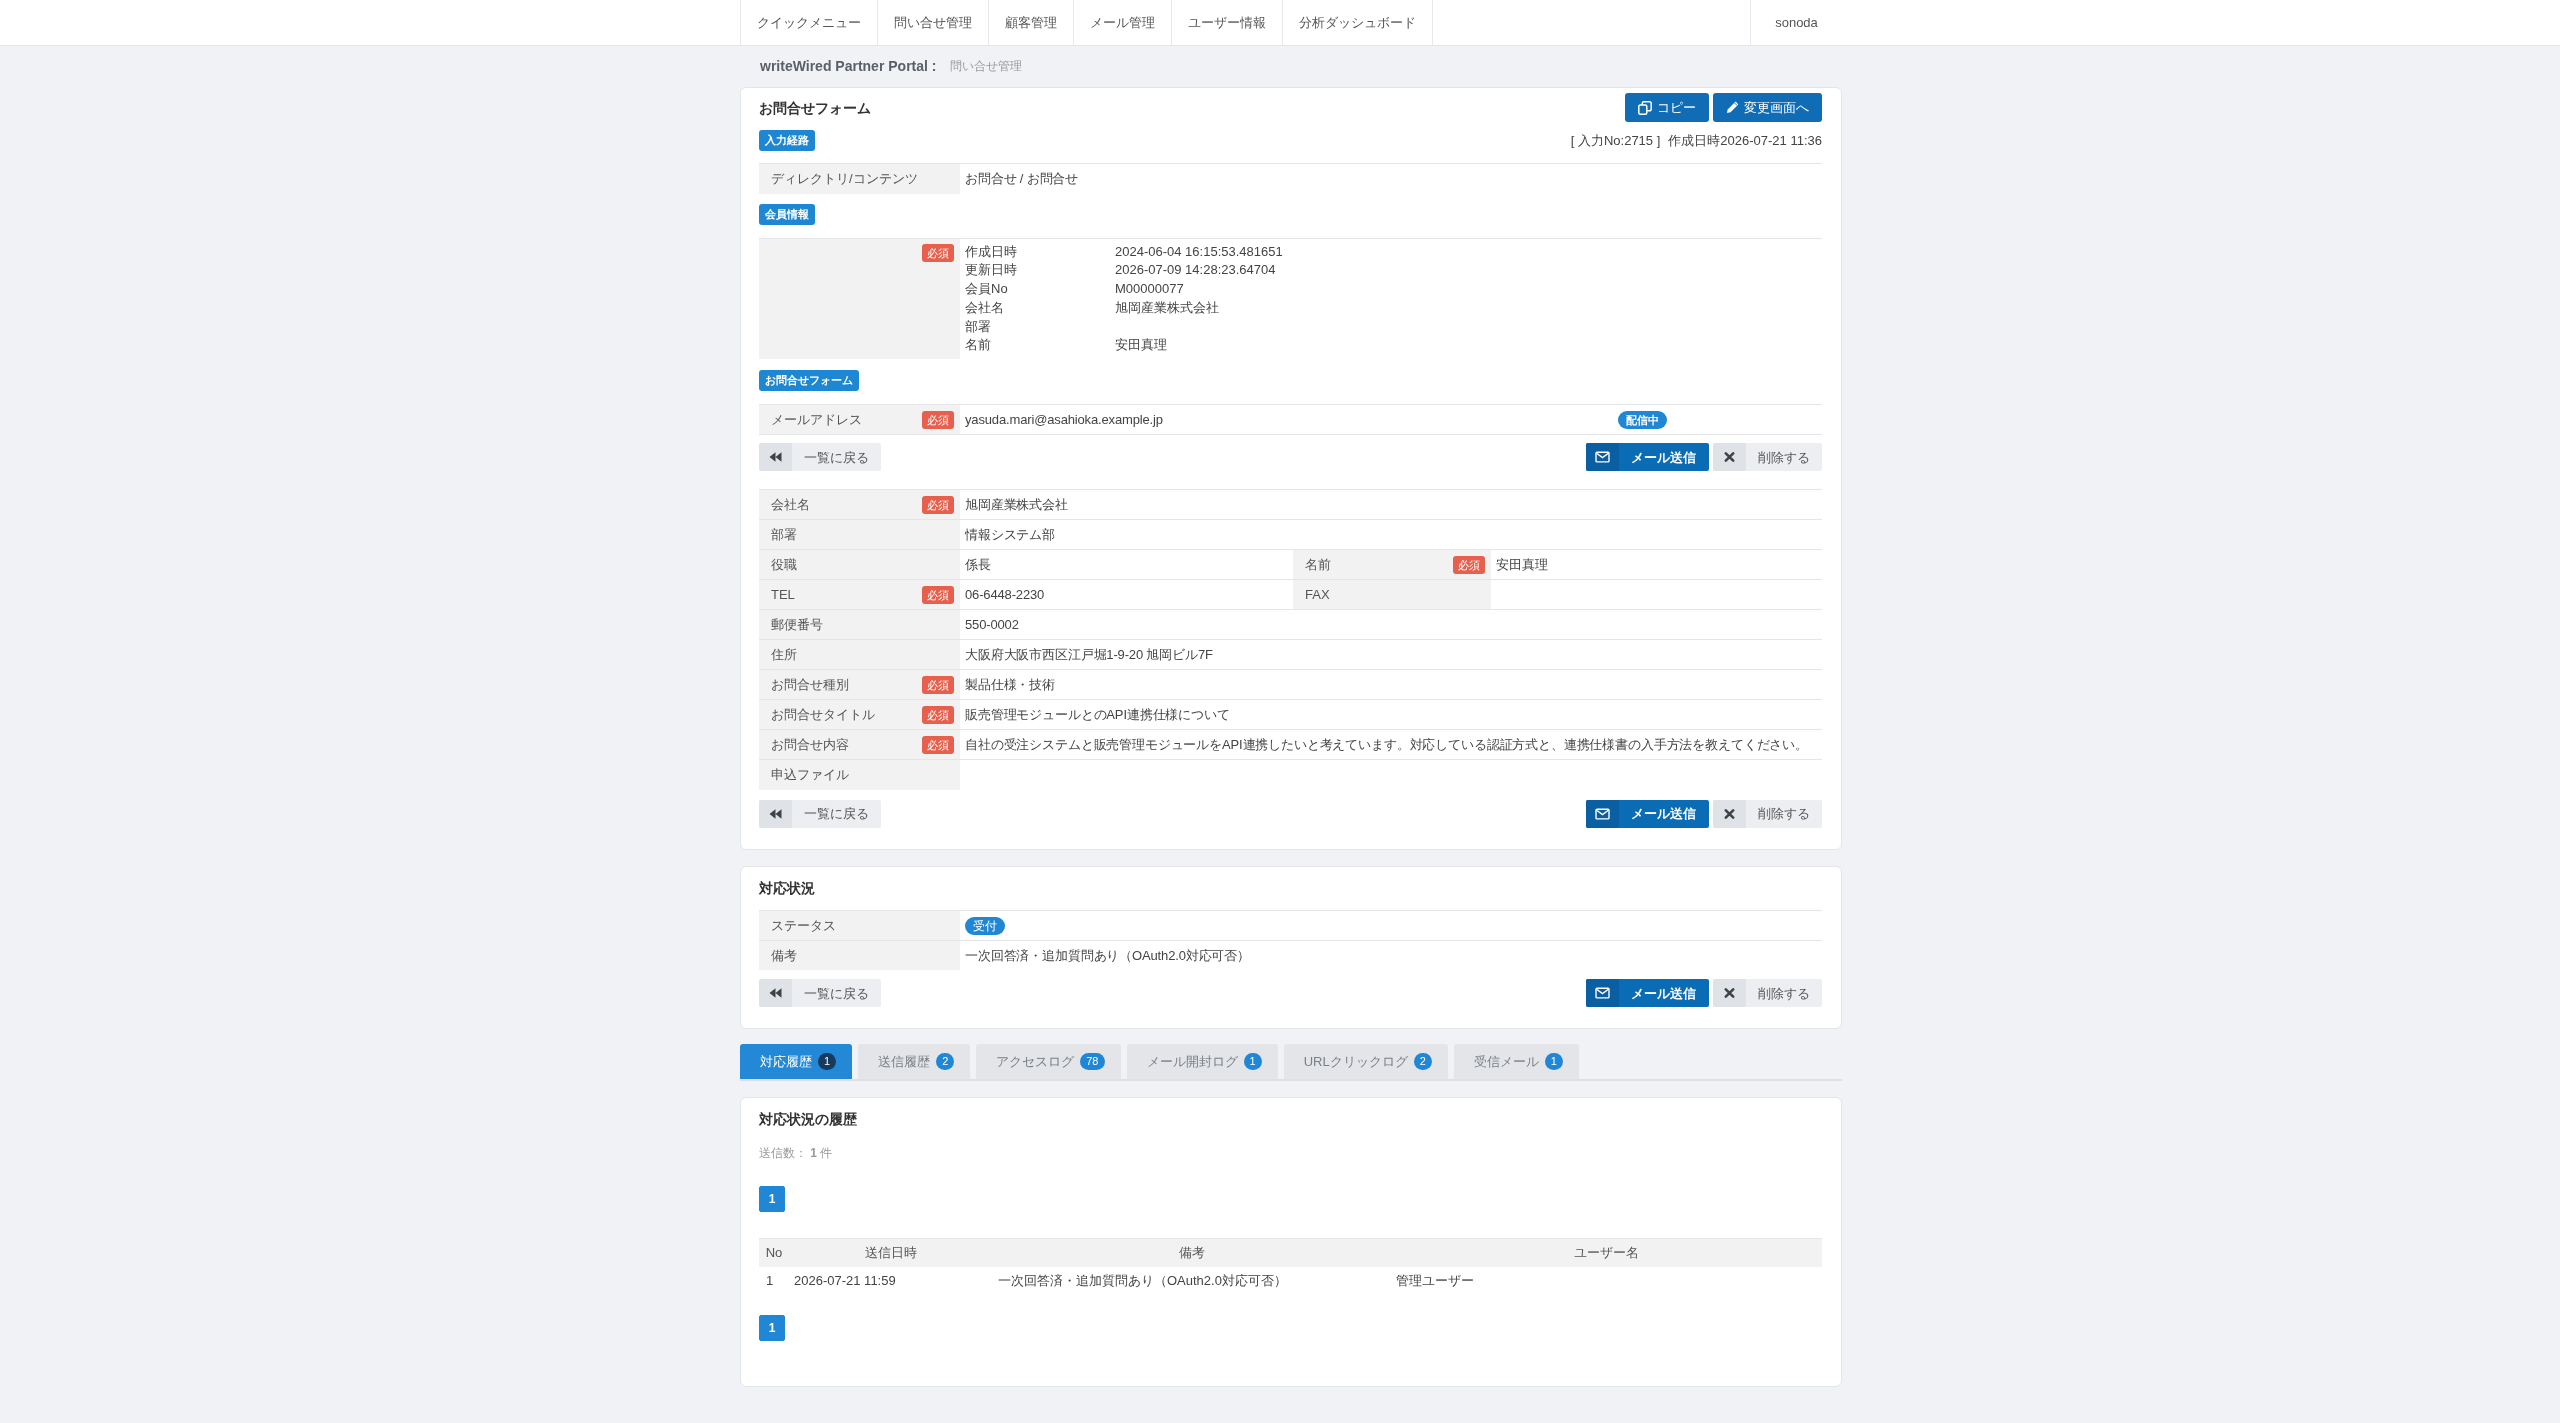 Image resolution: width=2560 pixels, height=1423 pixels. What do you see at coordinates (1422, 1062) in the screenshot?
I see `count-badge: 2` at bounding box center [1422, 1062].